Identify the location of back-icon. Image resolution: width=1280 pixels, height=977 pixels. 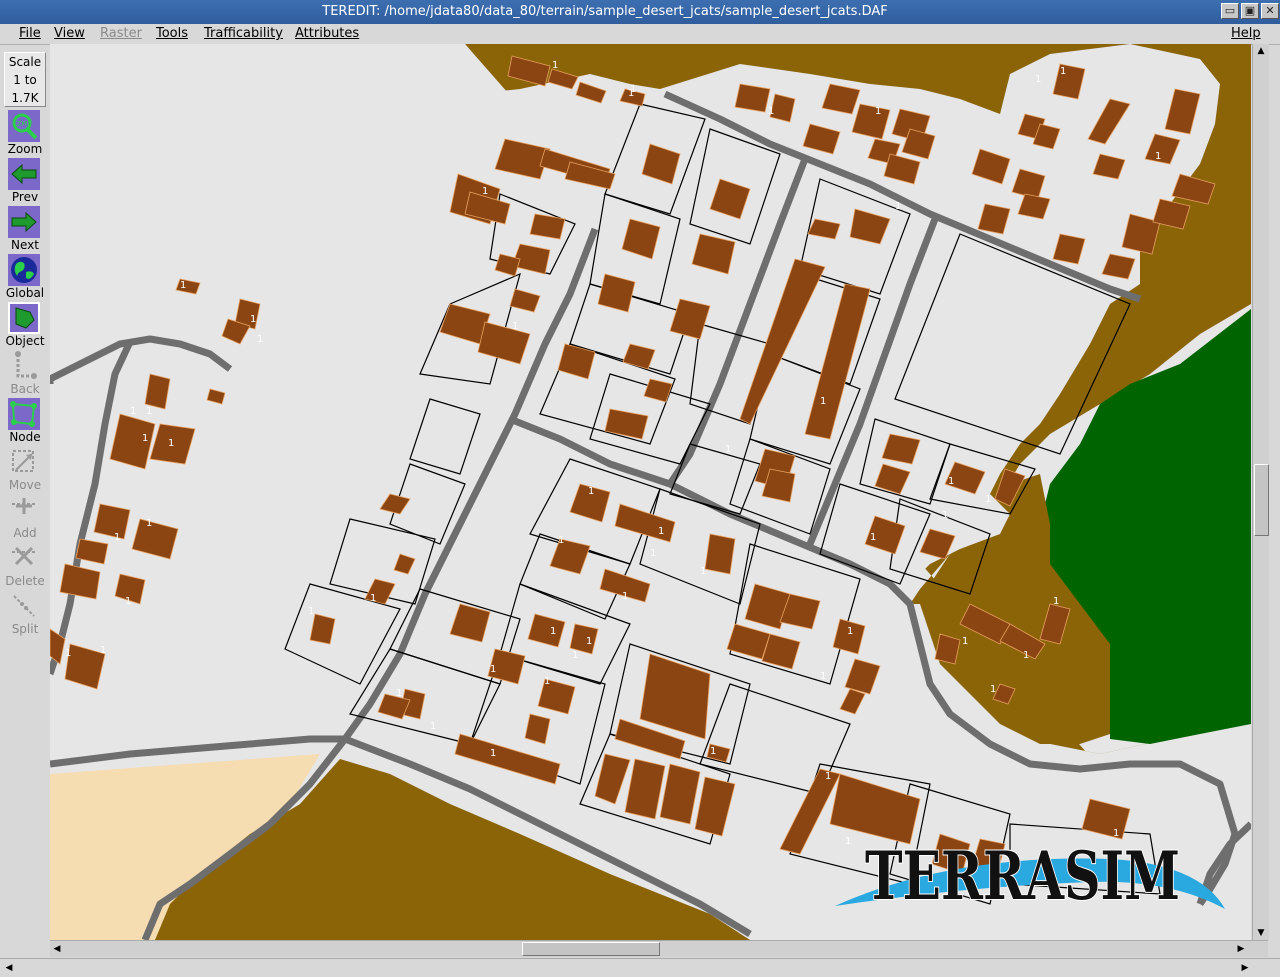
(26, 365).